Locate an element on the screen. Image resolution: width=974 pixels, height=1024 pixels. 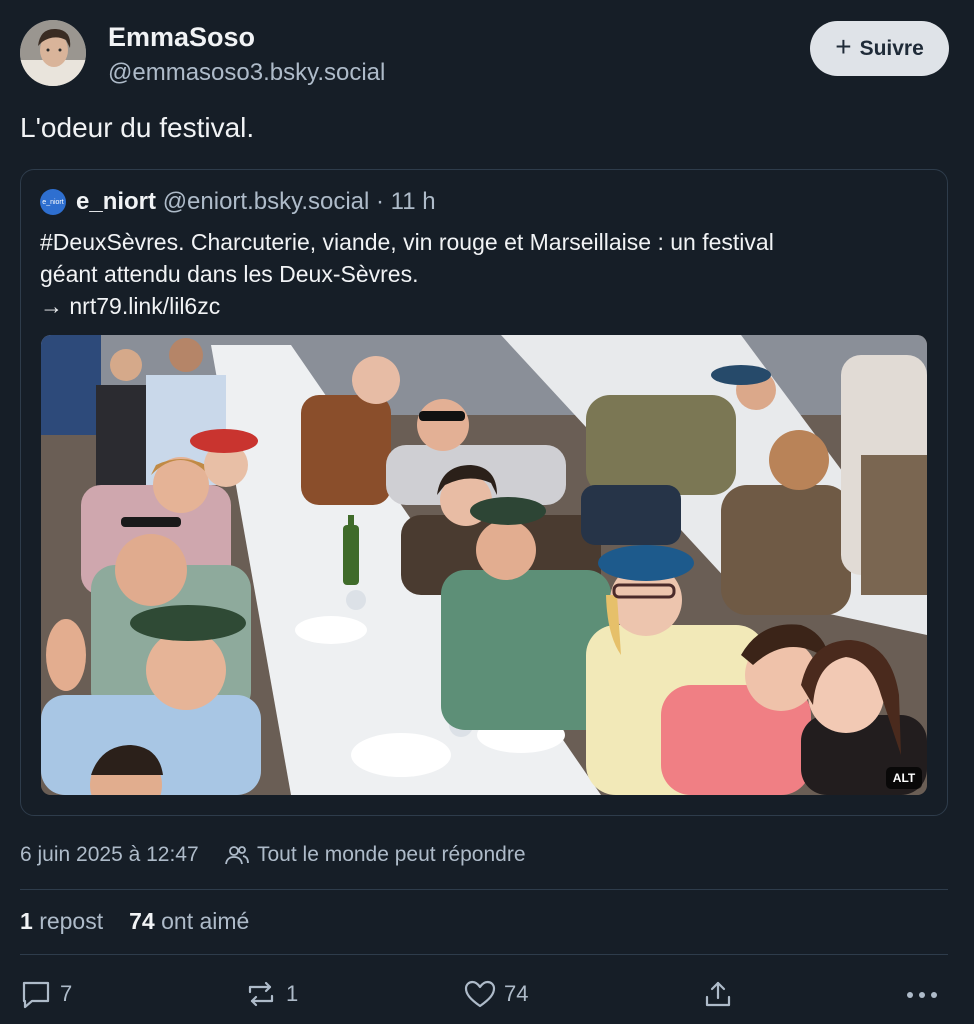
image-alt-badge: ALT is located at coordinates (904, 778).